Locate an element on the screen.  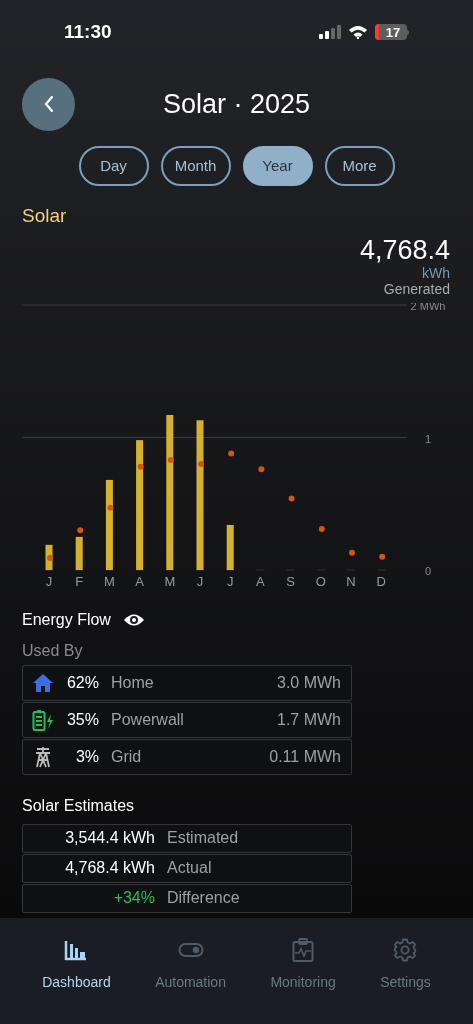
status-time: 11:30 is located at coordinates (88, 31).